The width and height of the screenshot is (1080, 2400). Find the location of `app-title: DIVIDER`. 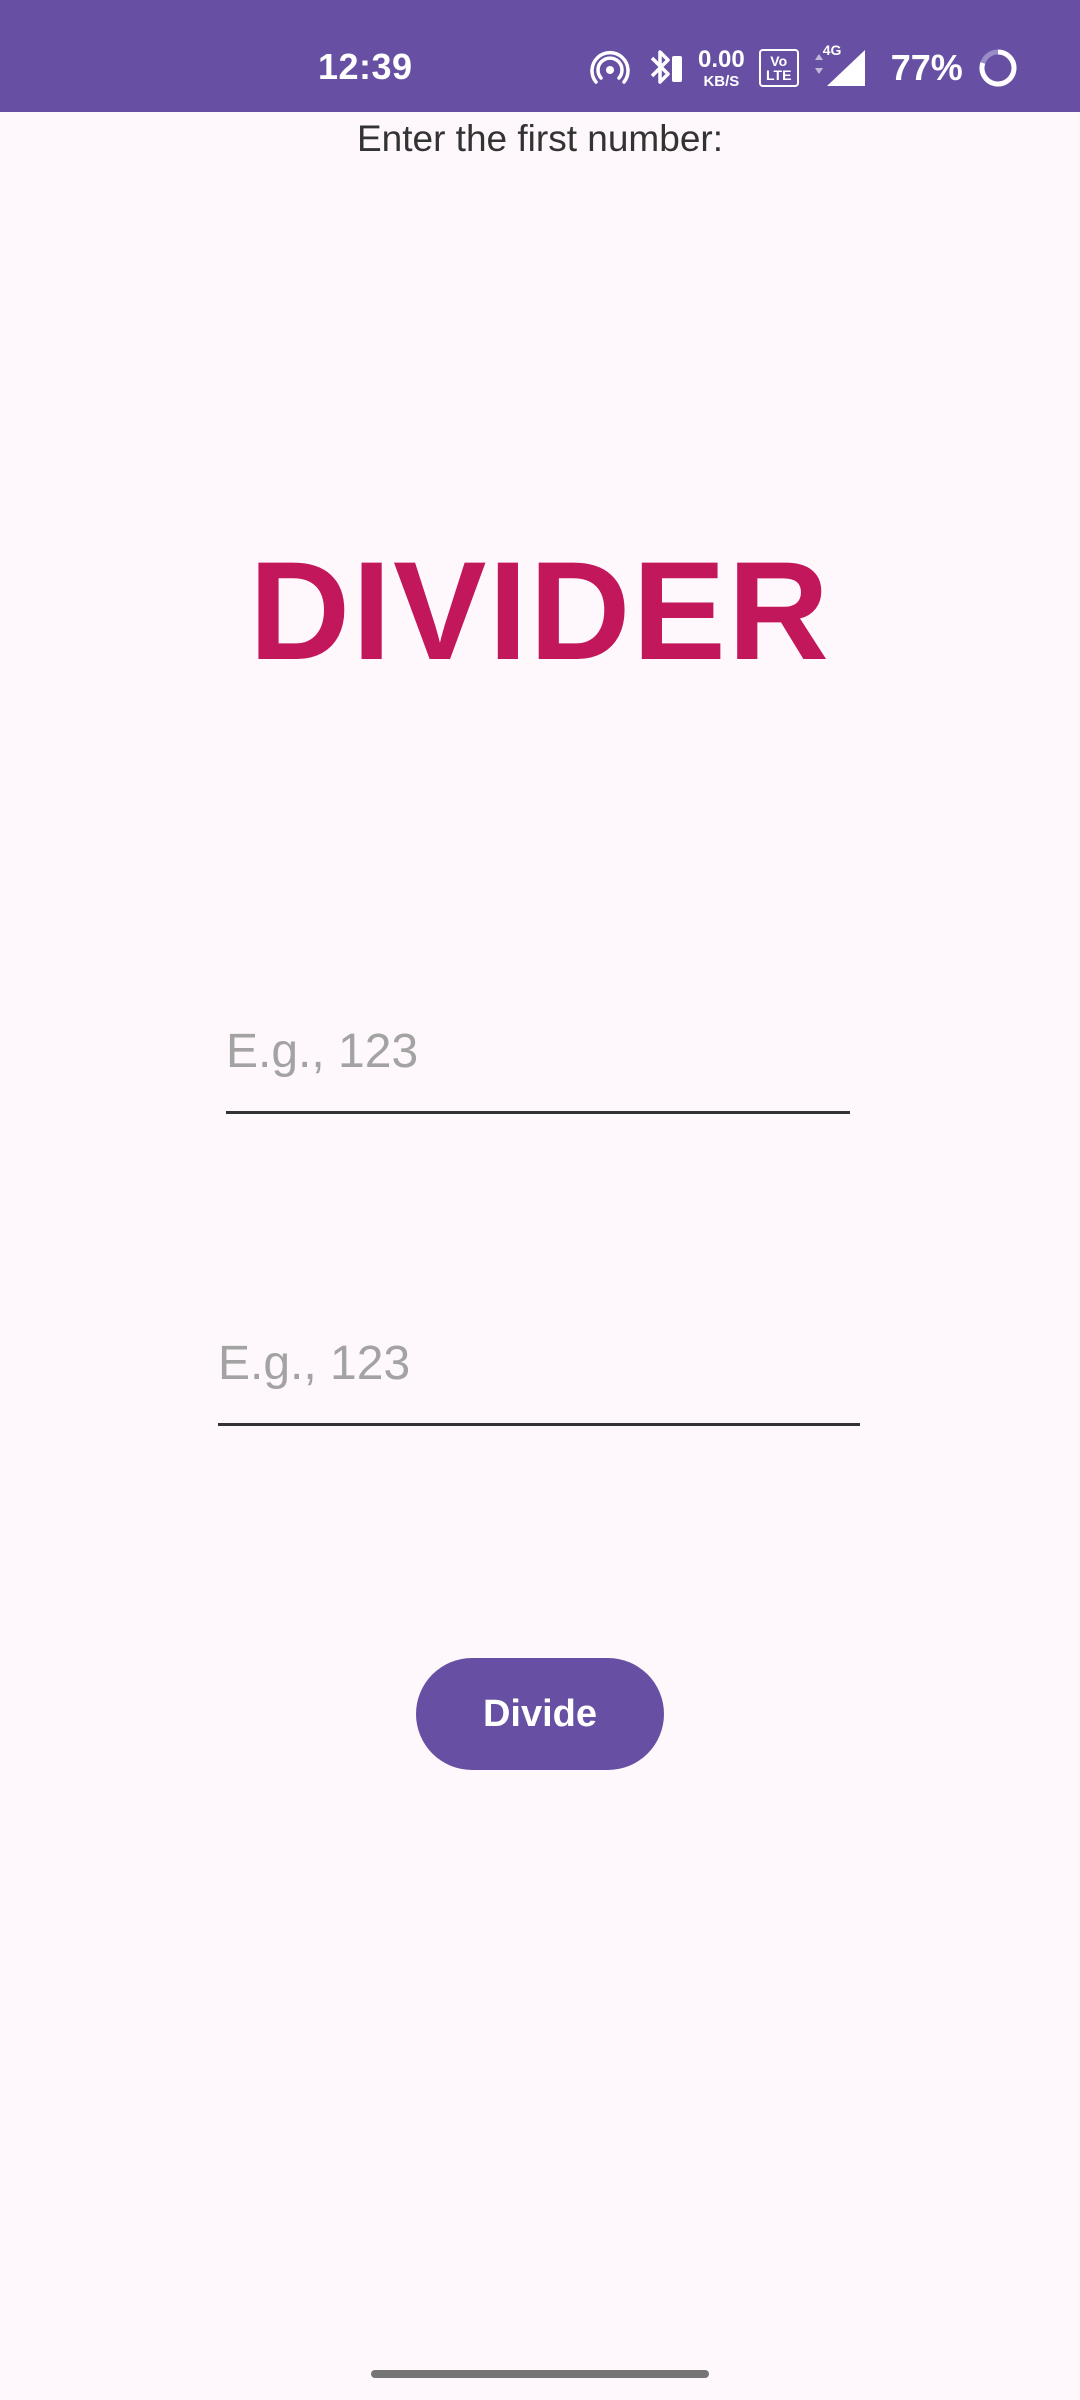

app-title: DIVIDER is located at coordinates (540, 610).